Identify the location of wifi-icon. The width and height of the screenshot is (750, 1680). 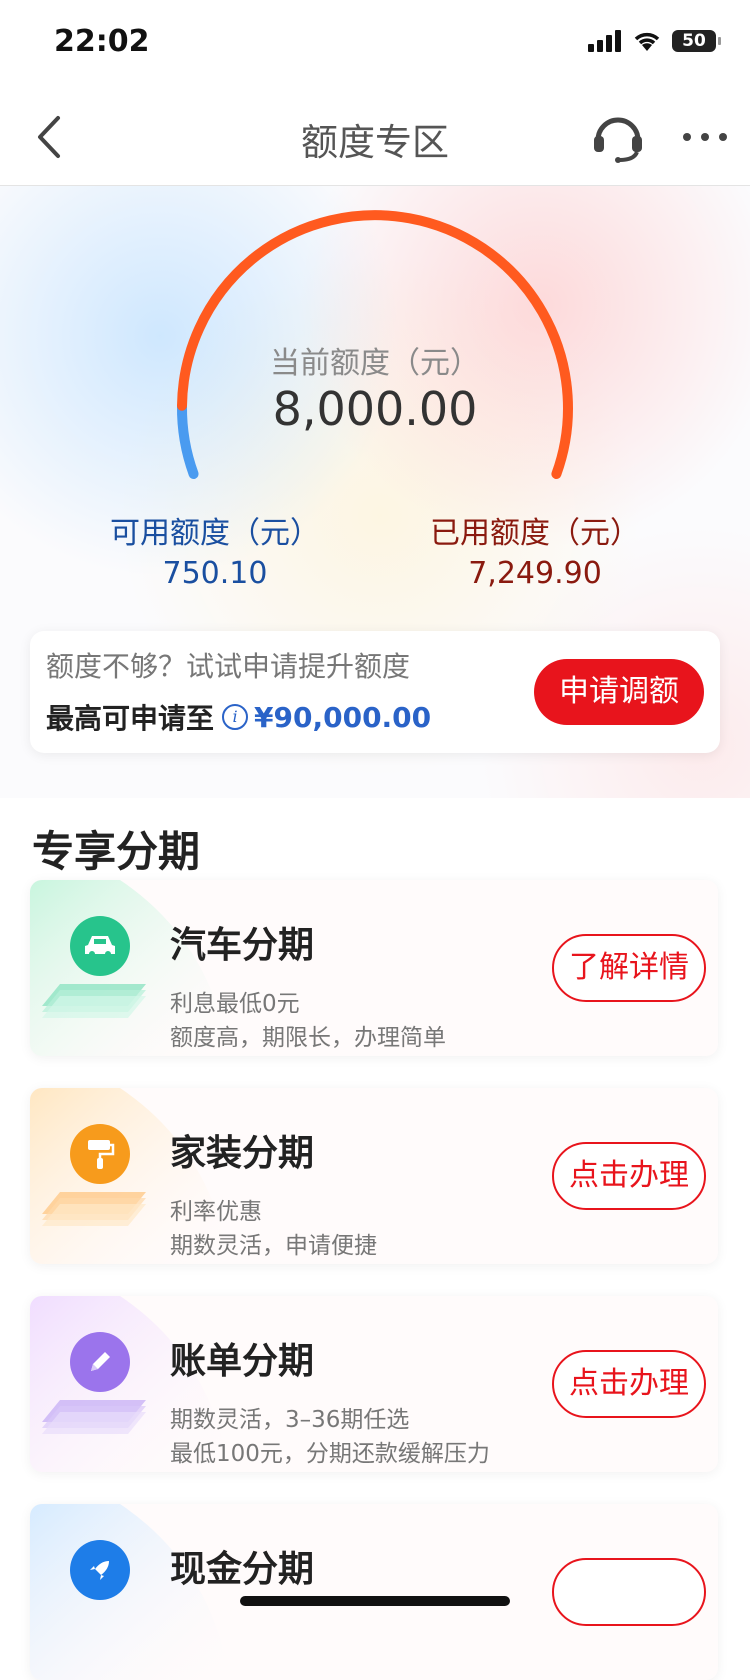
(647, 41).